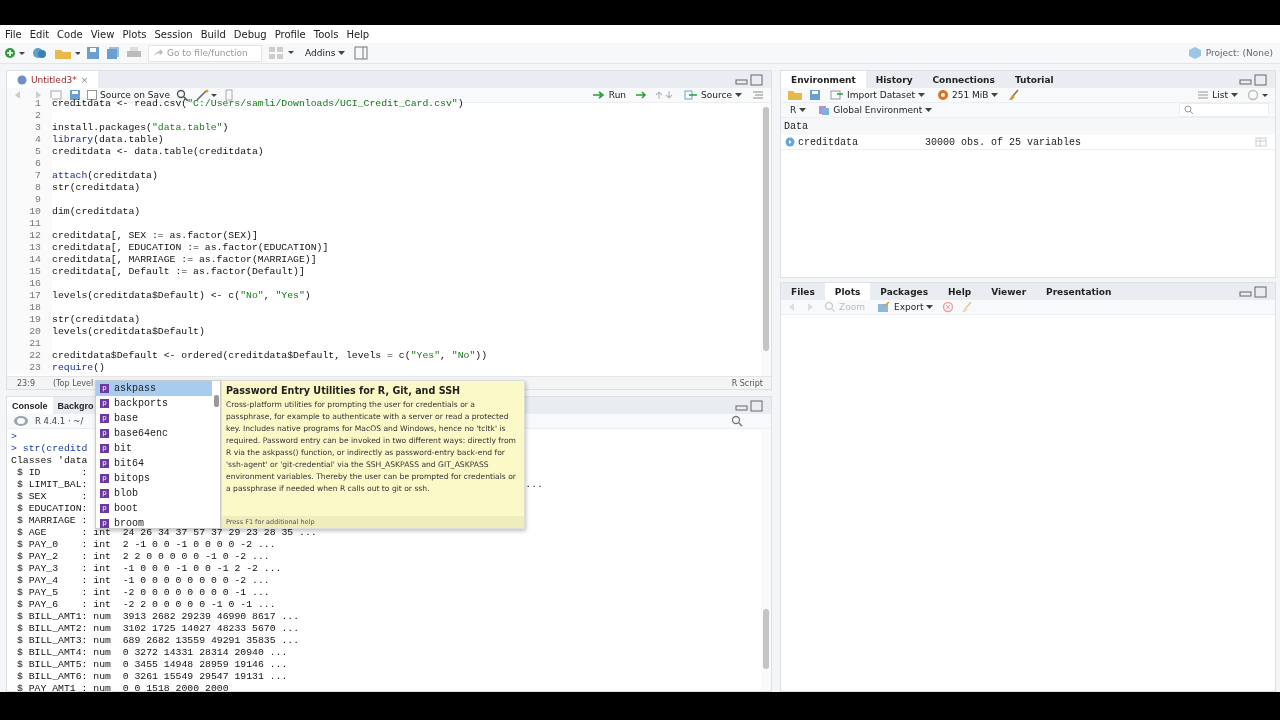 The image size is (1280, 720). What do you see at coordinates (968, 95) in the screenshot?
I see `memory-usage-button: 251 MiB` at bounding box center [968, 95].